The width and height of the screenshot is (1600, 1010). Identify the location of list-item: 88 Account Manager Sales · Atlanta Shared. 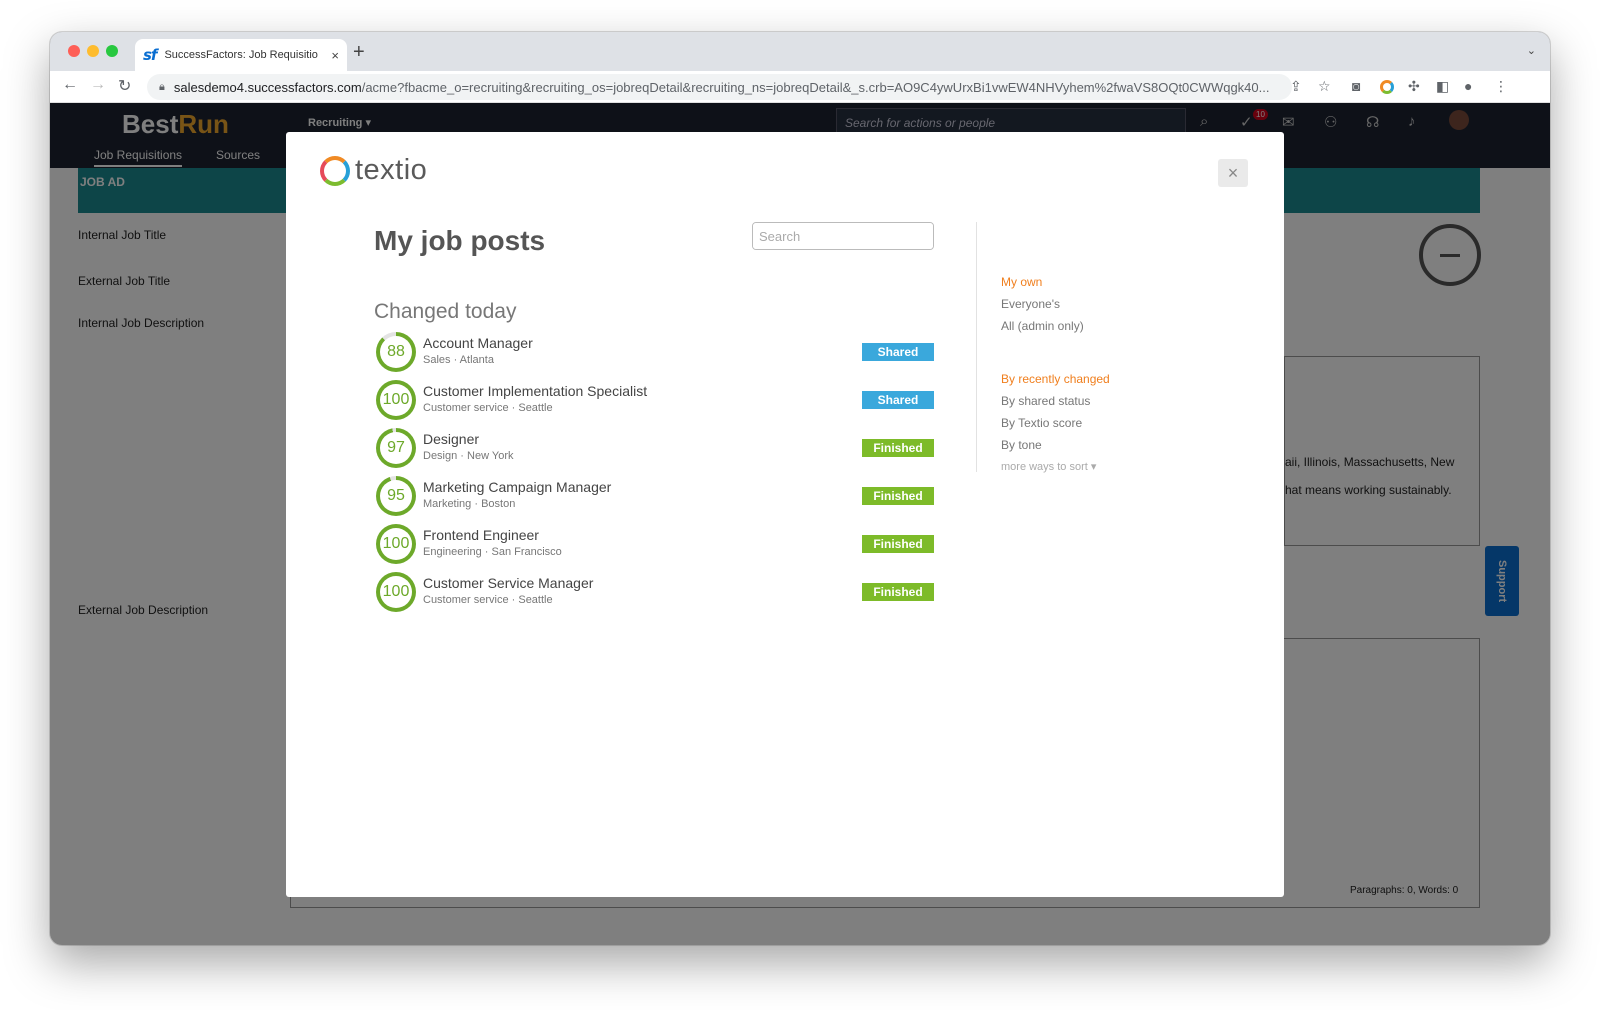
(656, 356).